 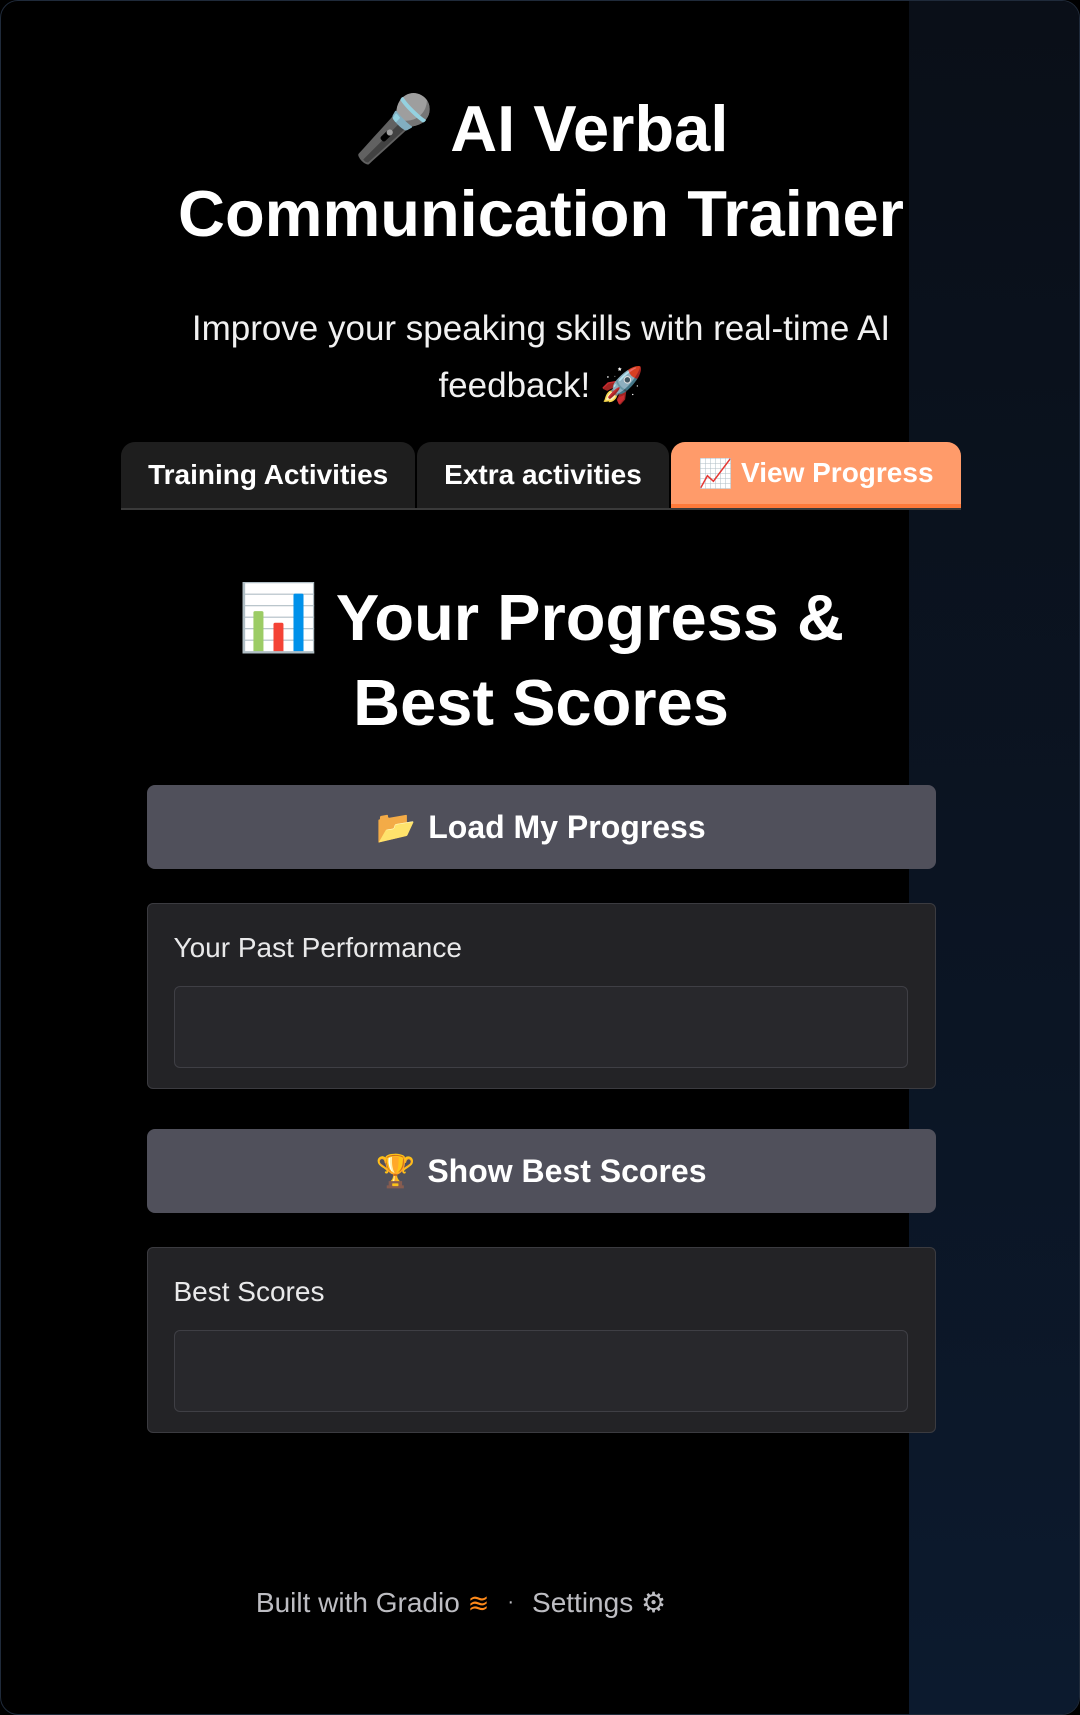 I want to click on page-title-text: AI Verbal Communication Trainer, so click(x=541, y=171).